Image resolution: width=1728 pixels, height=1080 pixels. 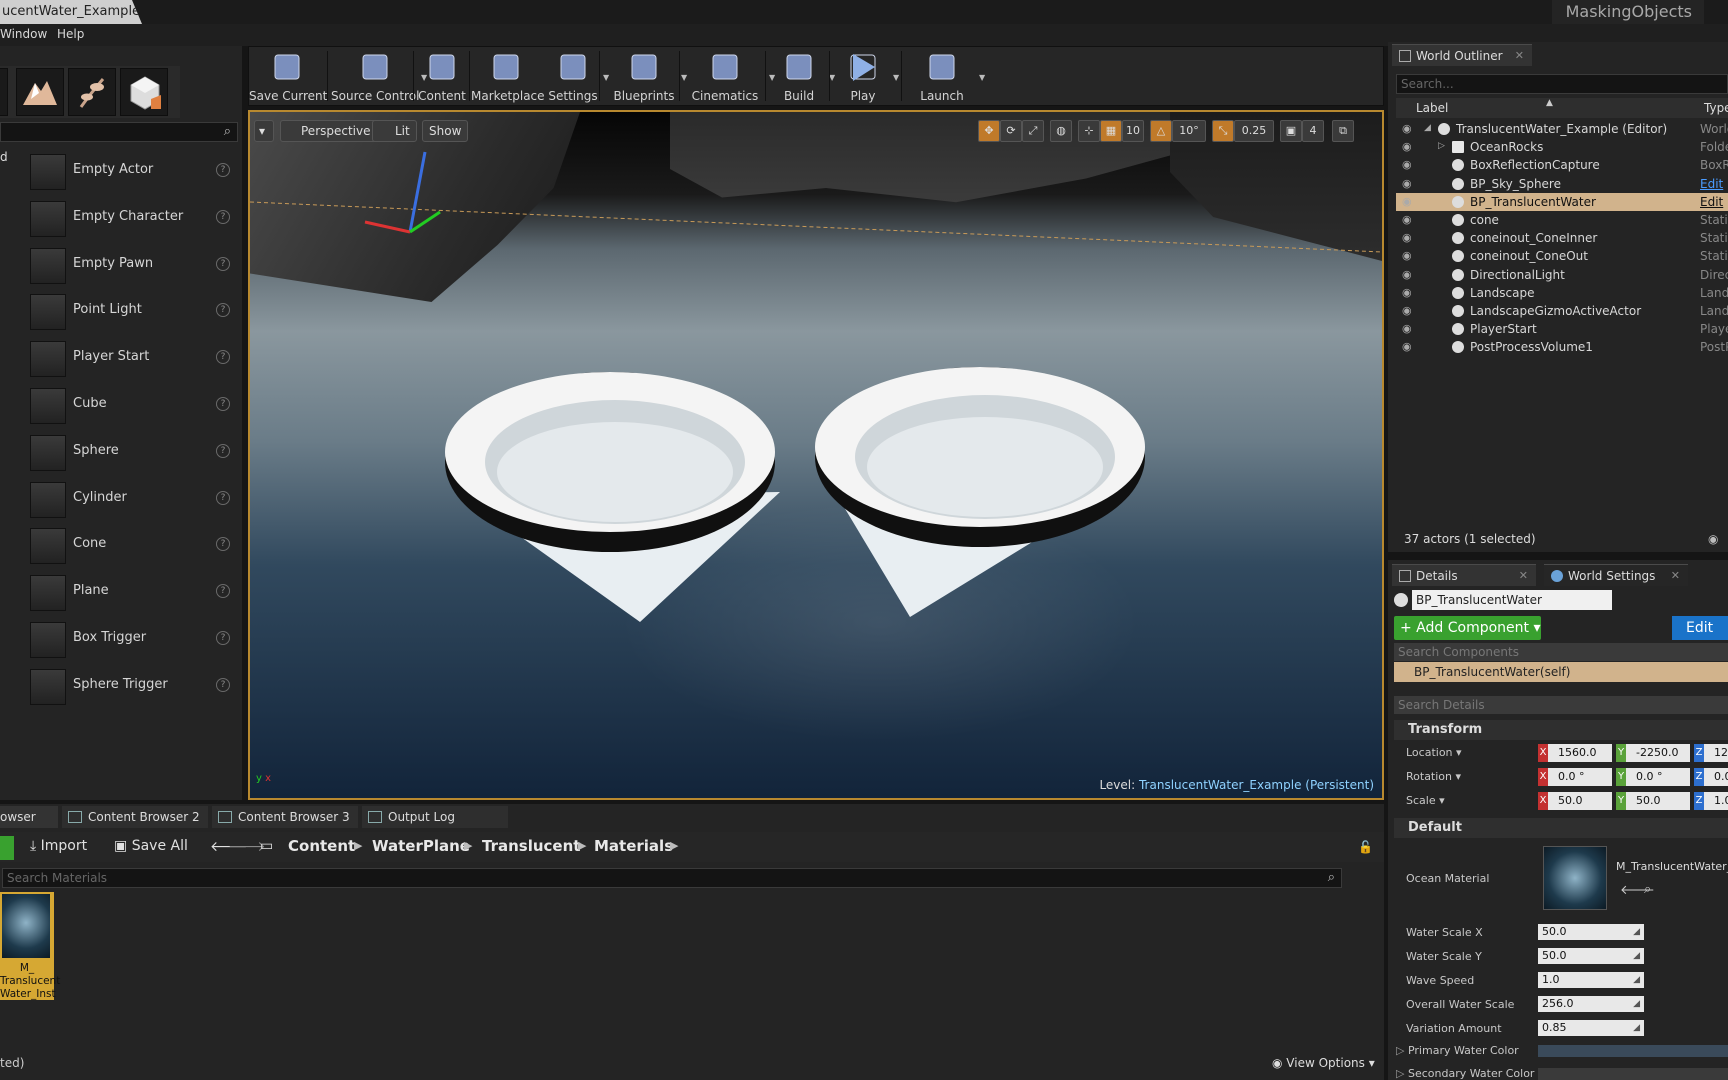 I want to click on rotate-icon: ⟳, so click(x=1011, y=131).